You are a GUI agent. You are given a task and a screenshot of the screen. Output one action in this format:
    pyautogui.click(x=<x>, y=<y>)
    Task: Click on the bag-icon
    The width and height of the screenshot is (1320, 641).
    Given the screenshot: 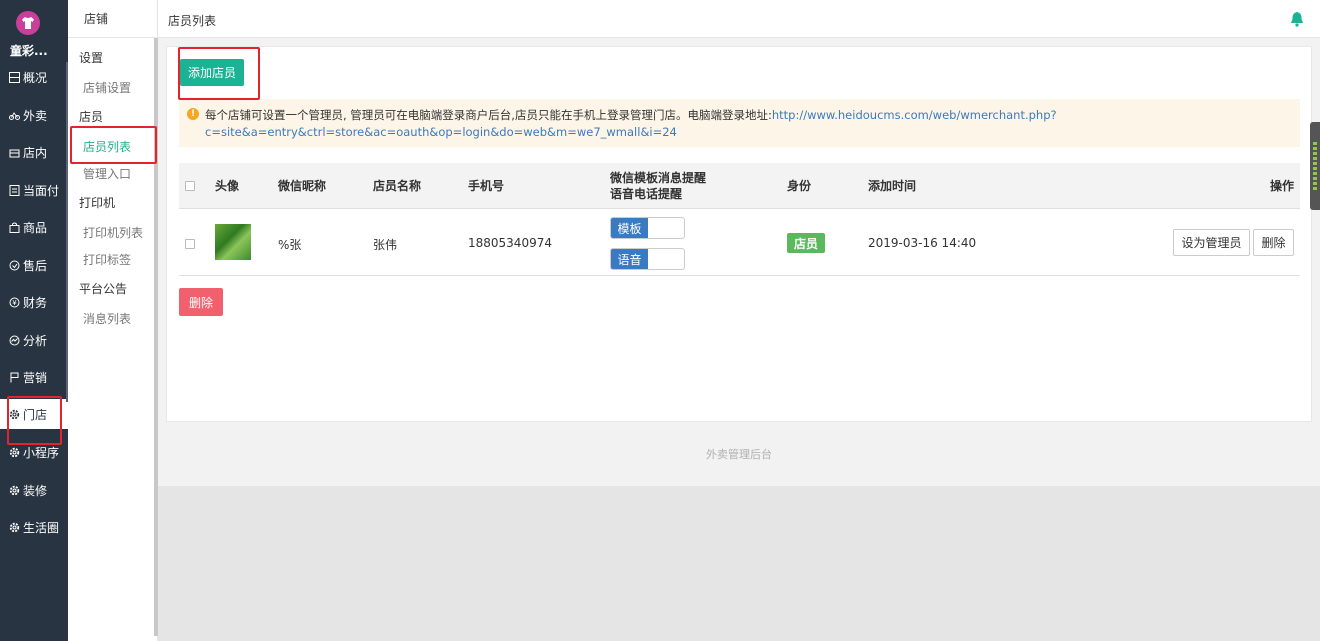 What is the action you would take?
    pyautogui.click(x=14, y=227)
    